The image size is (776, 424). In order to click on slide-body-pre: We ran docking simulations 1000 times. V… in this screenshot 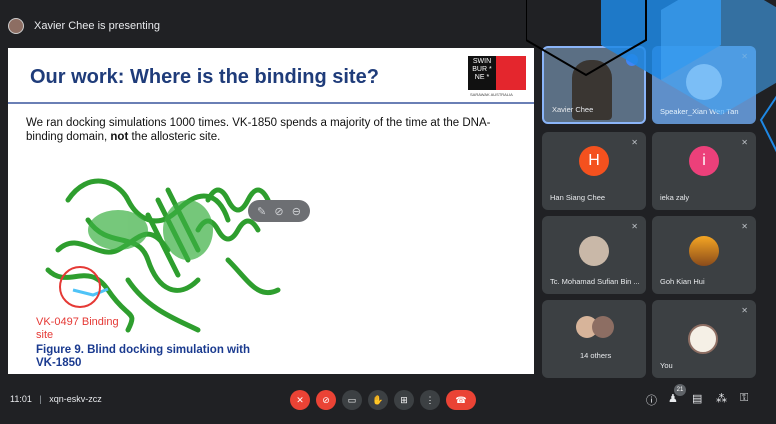, I will do `click(258, 130)`.